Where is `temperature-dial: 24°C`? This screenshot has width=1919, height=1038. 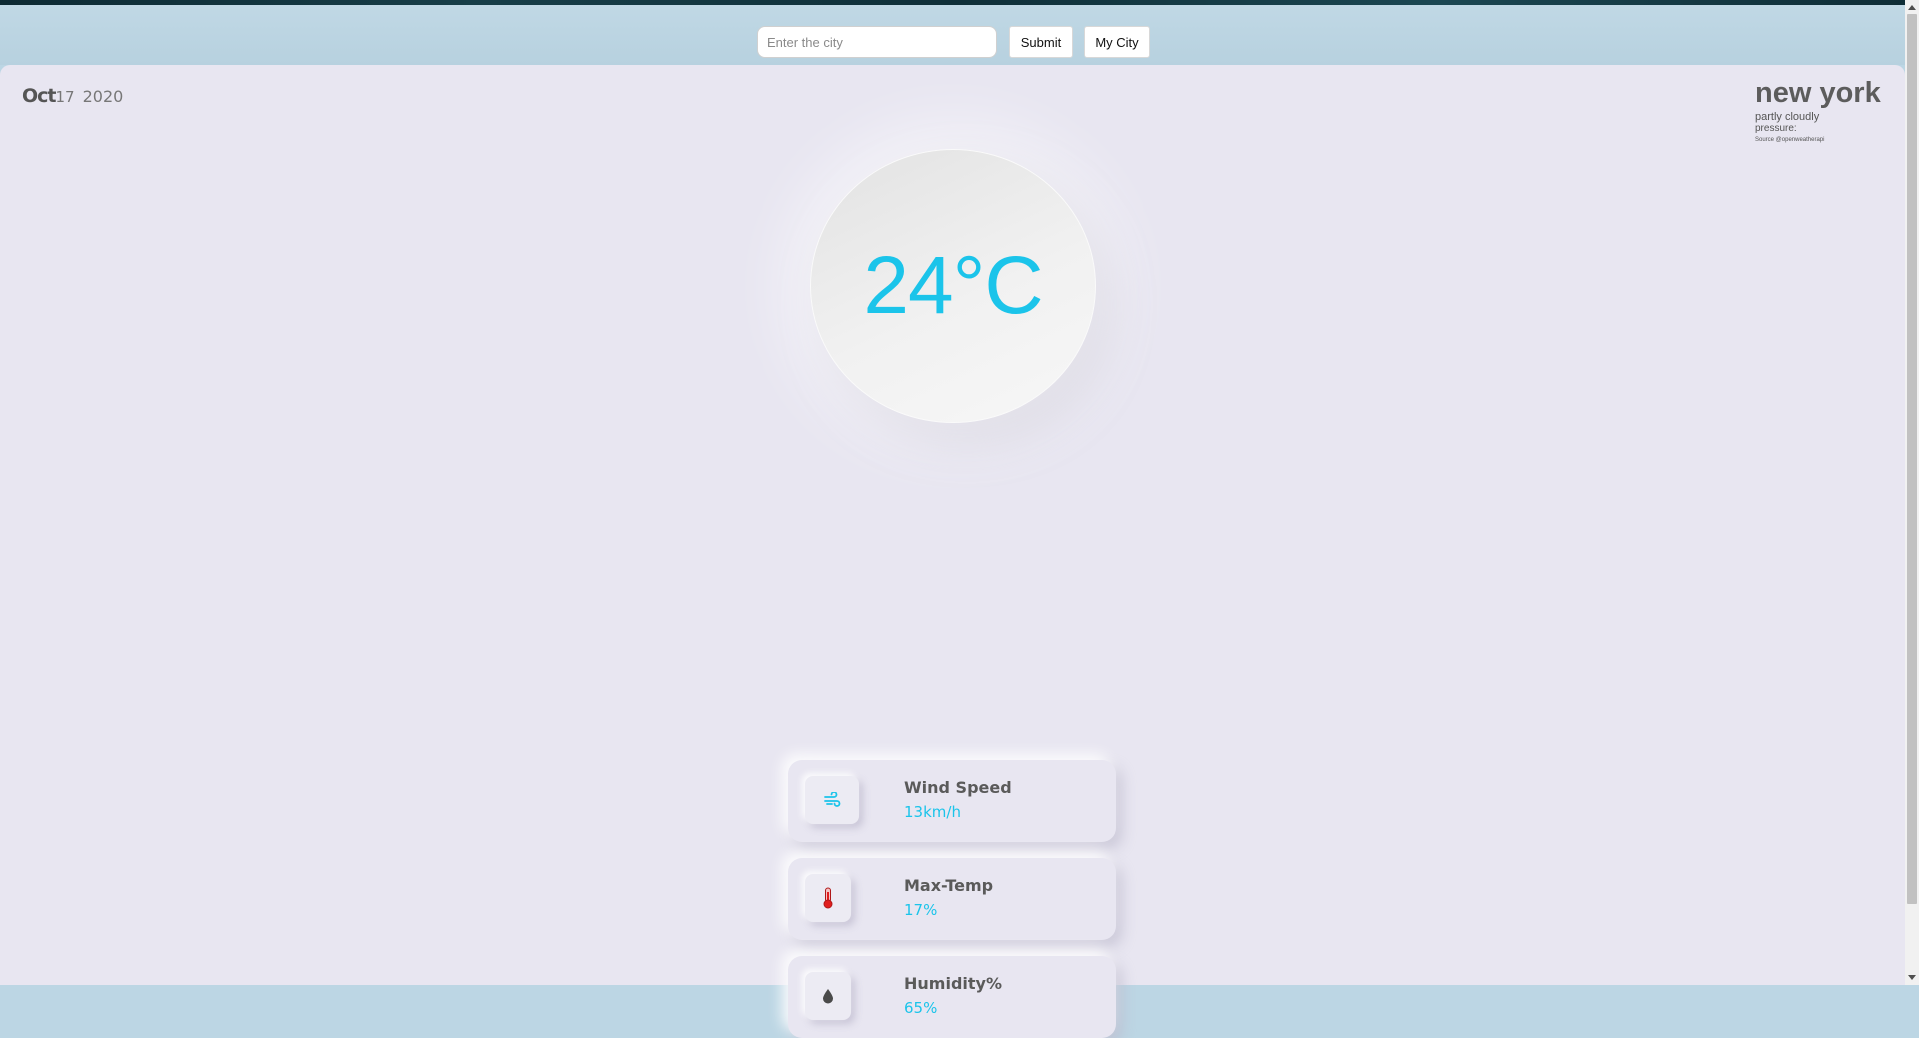 temperature-dial: 24°C is located at coordinates (953, 286).